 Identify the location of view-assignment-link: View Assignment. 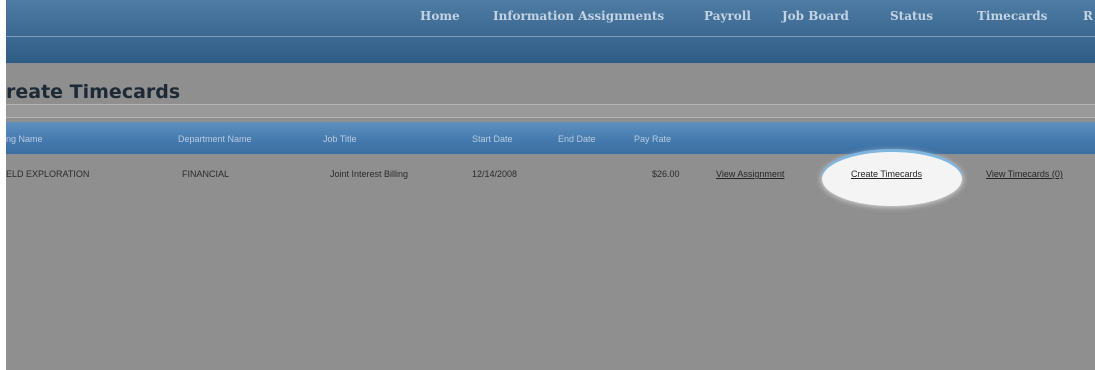
(750, 174).